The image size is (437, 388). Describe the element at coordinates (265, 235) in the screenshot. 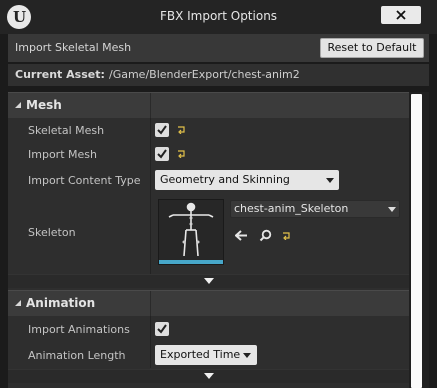

I see `browse-search-icon` at that location.